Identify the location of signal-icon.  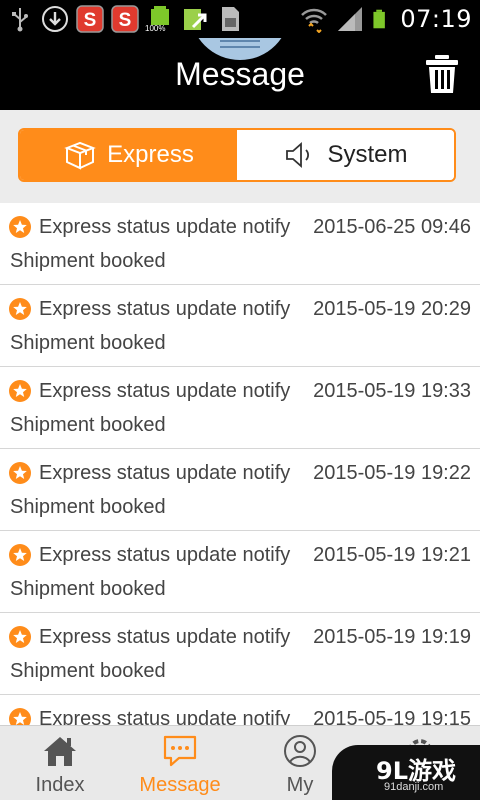
(350, 19).